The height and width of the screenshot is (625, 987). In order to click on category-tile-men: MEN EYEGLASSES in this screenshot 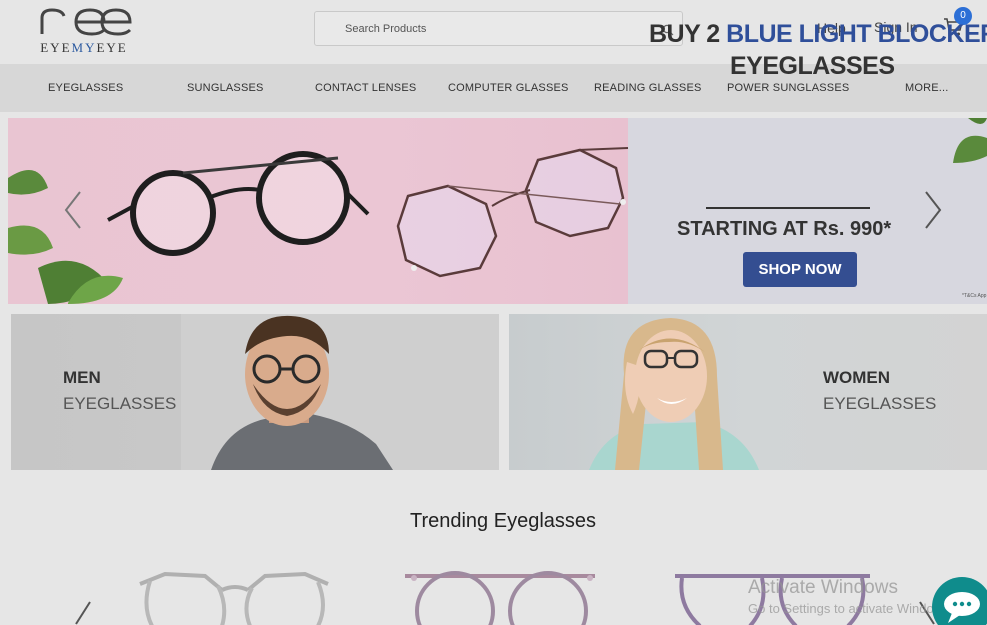, I will do `click(255, 392)`.